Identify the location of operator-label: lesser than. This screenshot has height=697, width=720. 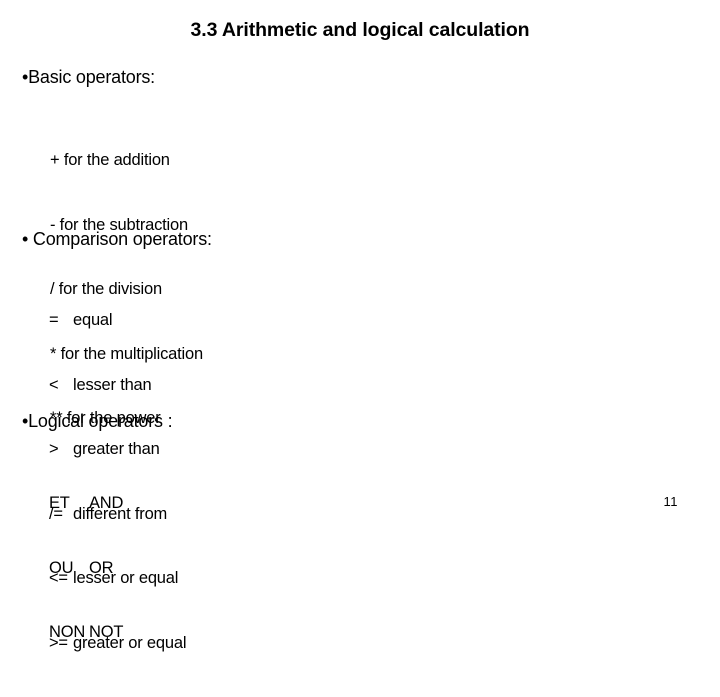
(112, 384).